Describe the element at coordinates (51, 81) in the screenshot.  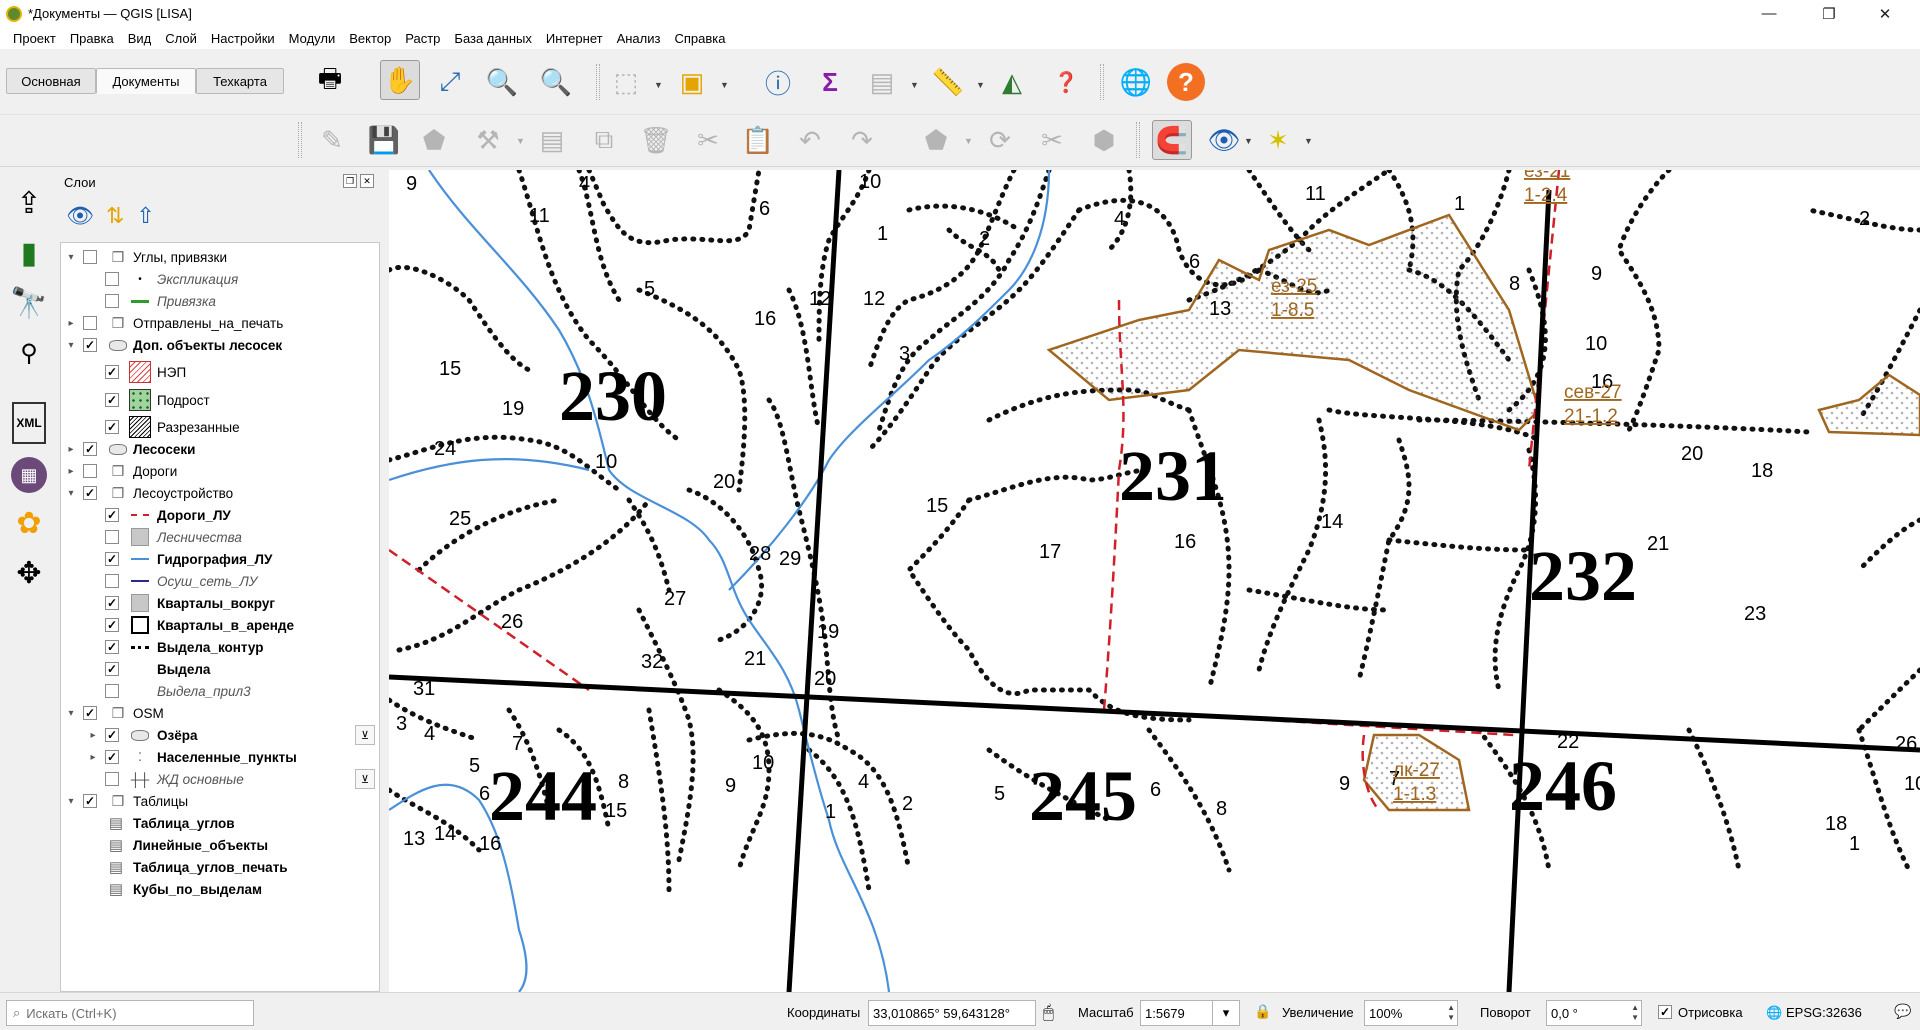
I see `tab-osnovnaya: Основная` at that location.